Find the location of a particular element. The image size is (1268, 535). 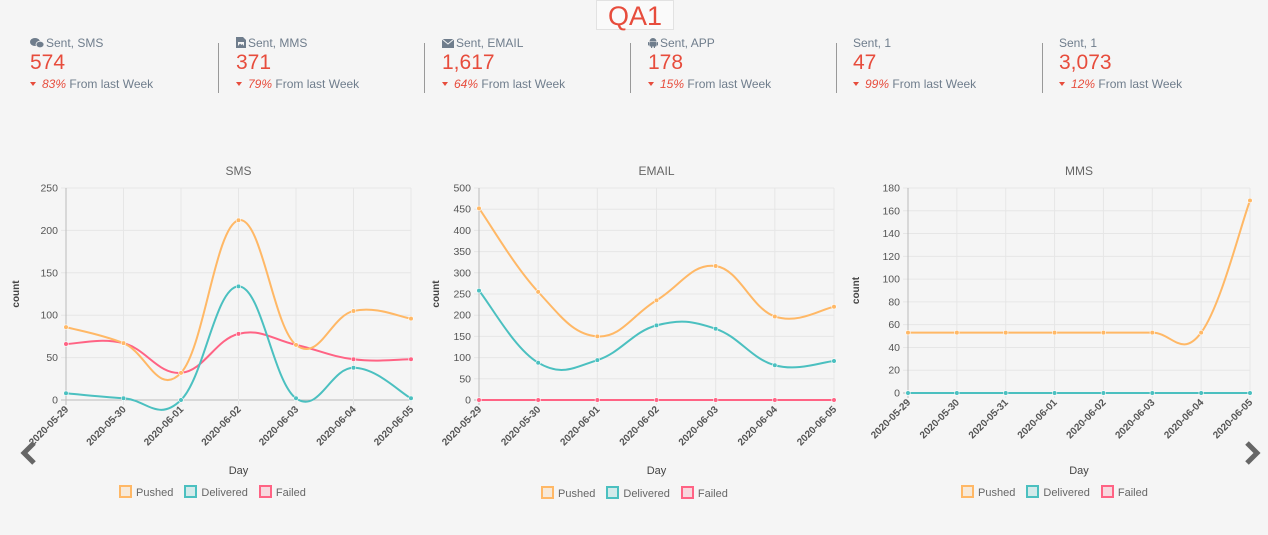

legend-label: Failed is located at coordinates (1132, 493).